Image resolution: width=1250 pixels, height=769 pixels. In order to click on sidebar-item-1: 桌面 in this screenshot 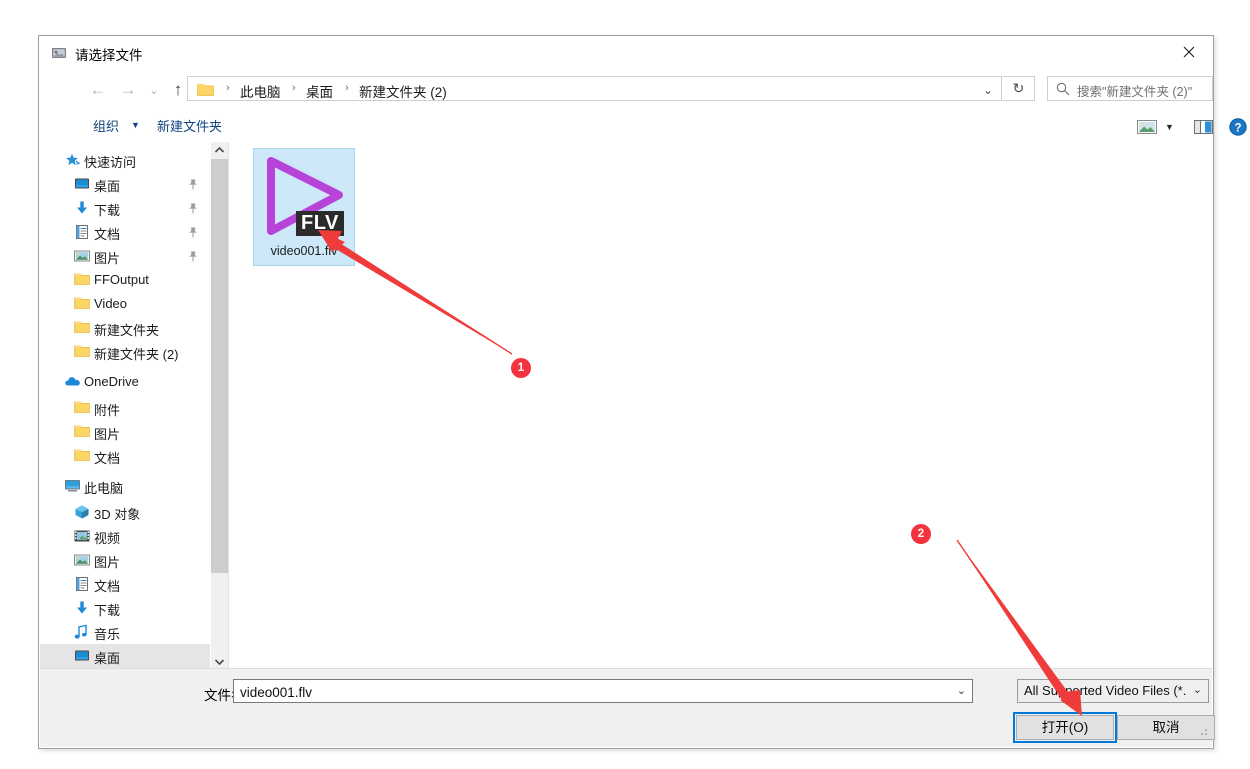, I will do `click(125, 184)`.